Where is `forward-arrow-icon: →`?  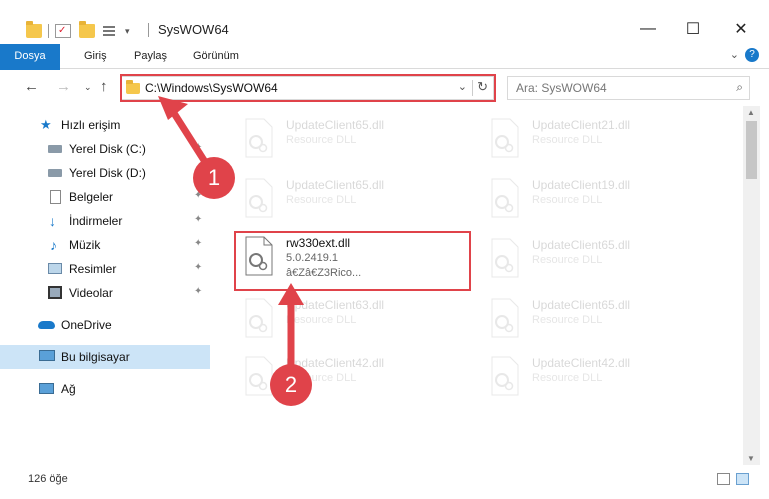
forward-arrow-icon: → is located at coordinates (63, 86).